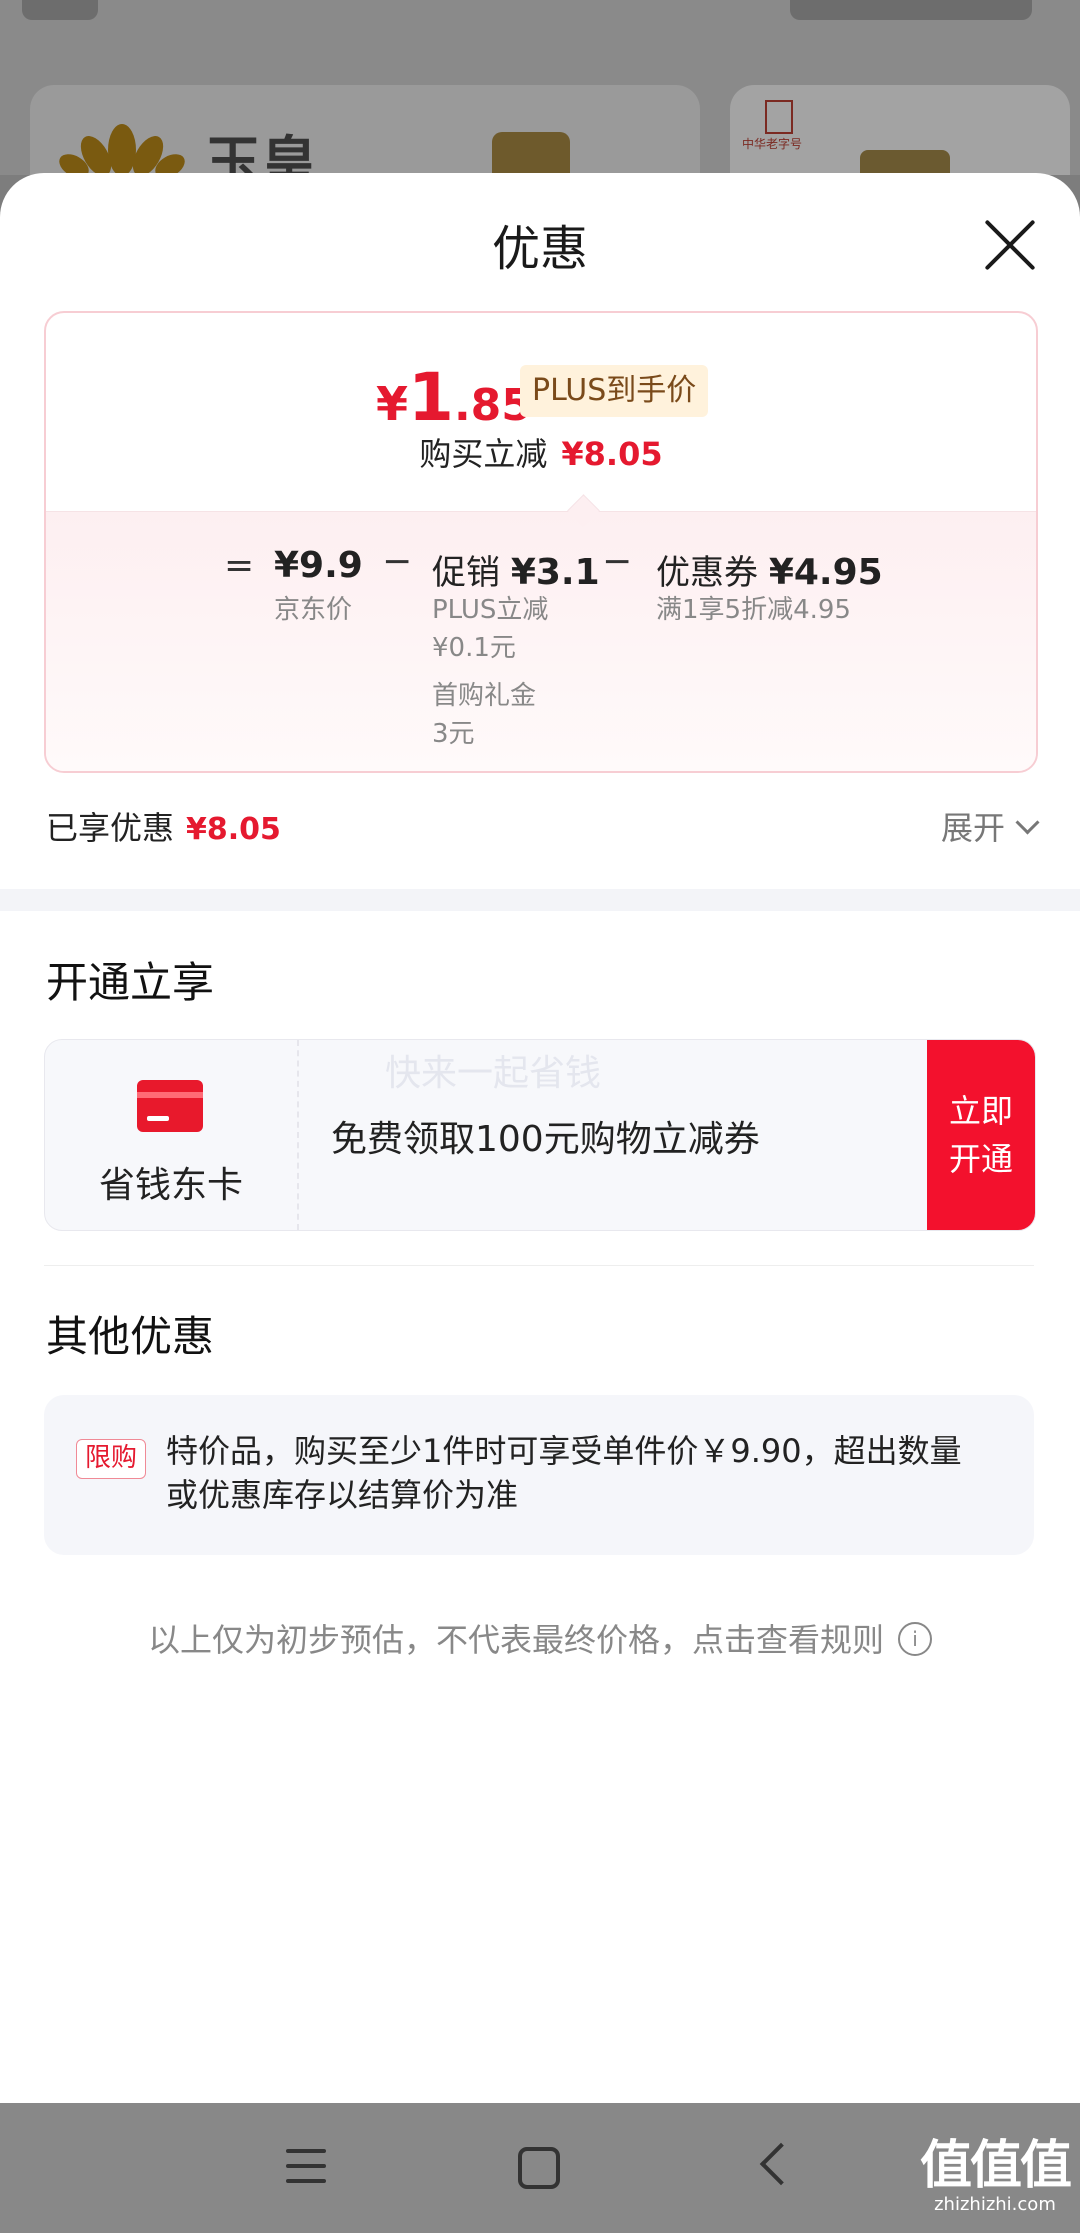 The width and height of the screenshot is (1080, 2233). Describe the element at coordinates (539, 1265) in the screenshot. I see `section-divider-line` at that location.